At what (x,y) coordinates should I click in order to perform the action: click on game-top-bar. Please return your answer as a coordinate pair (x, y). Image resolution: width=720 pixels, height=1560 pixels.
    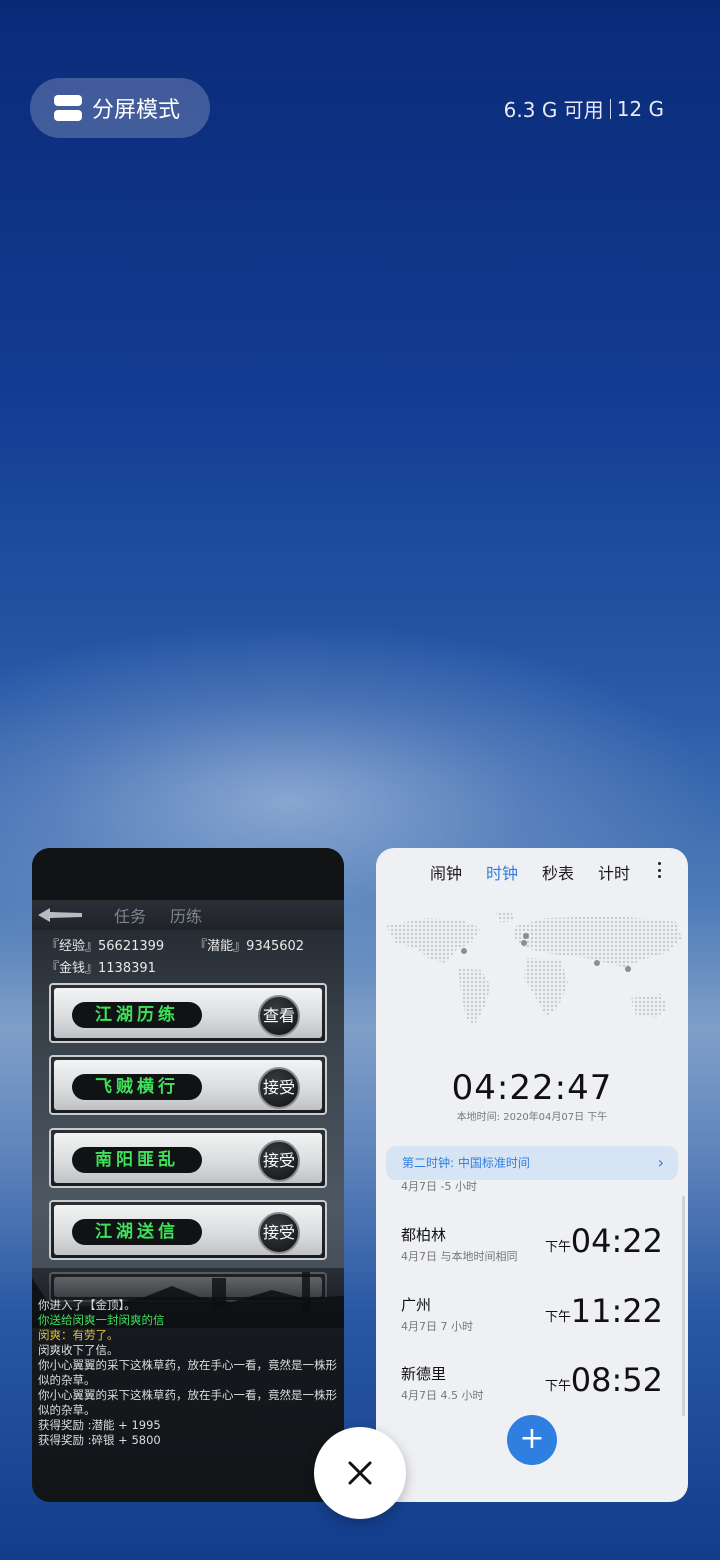
    Looking at the image, I should click on (188, 874).